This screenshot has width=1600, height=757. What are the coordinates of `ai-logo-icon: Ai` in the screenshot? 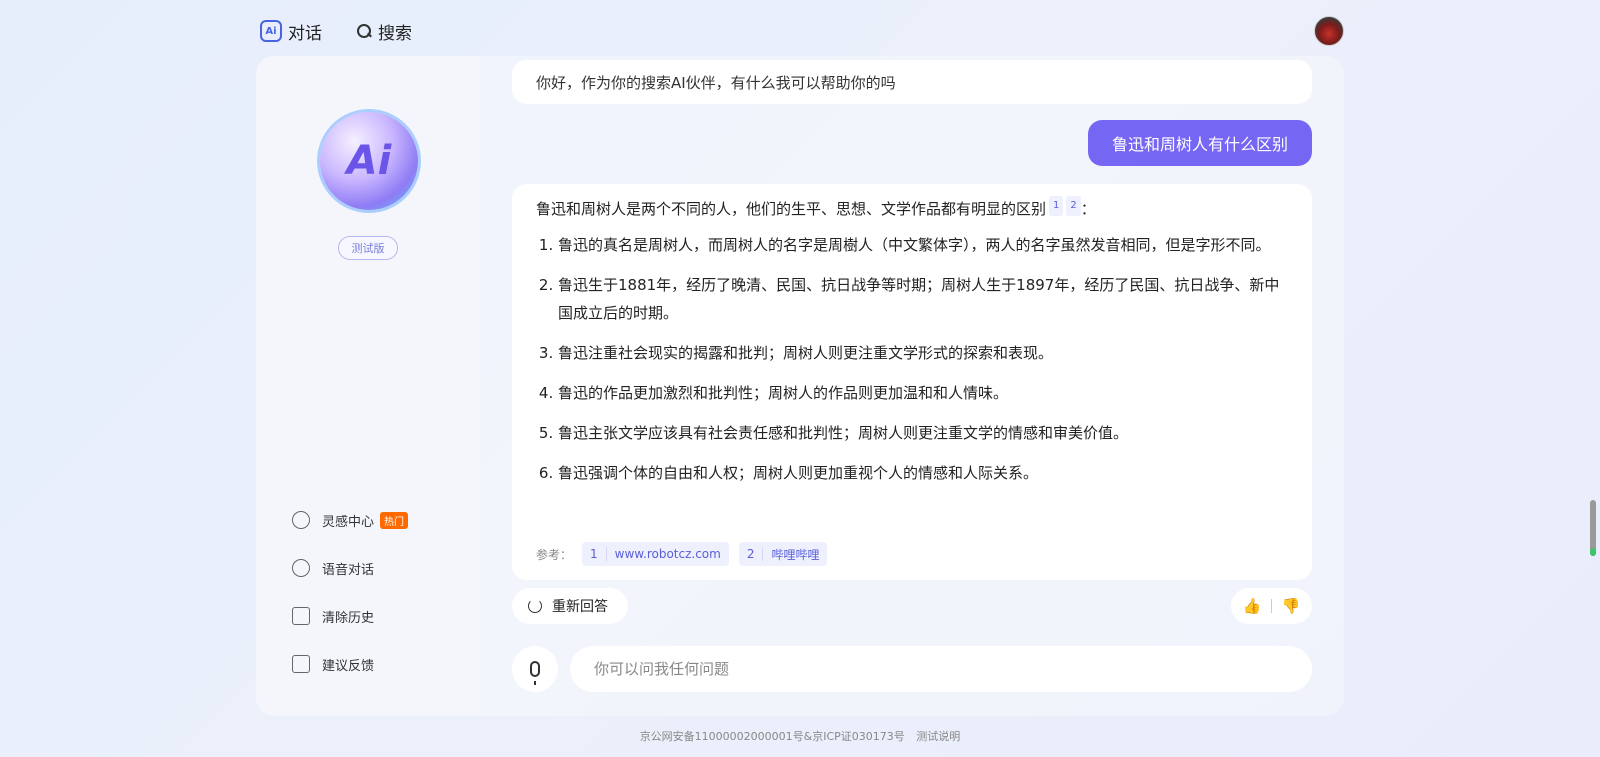 It's located at (271, 31).